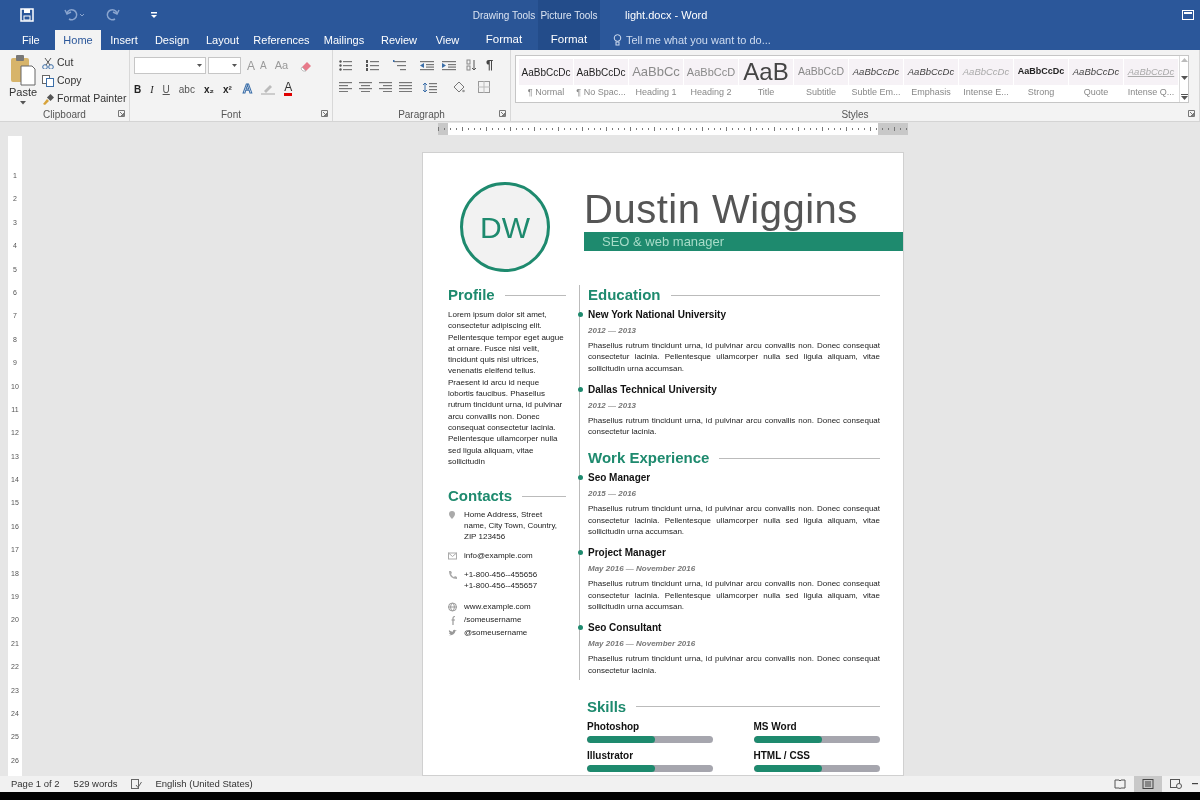 This screenshot has width=1200, height=800. What do you see at coordinates (224, 65) in the screenshot?
I see `font-size-field` at bounding box center [224, 65].